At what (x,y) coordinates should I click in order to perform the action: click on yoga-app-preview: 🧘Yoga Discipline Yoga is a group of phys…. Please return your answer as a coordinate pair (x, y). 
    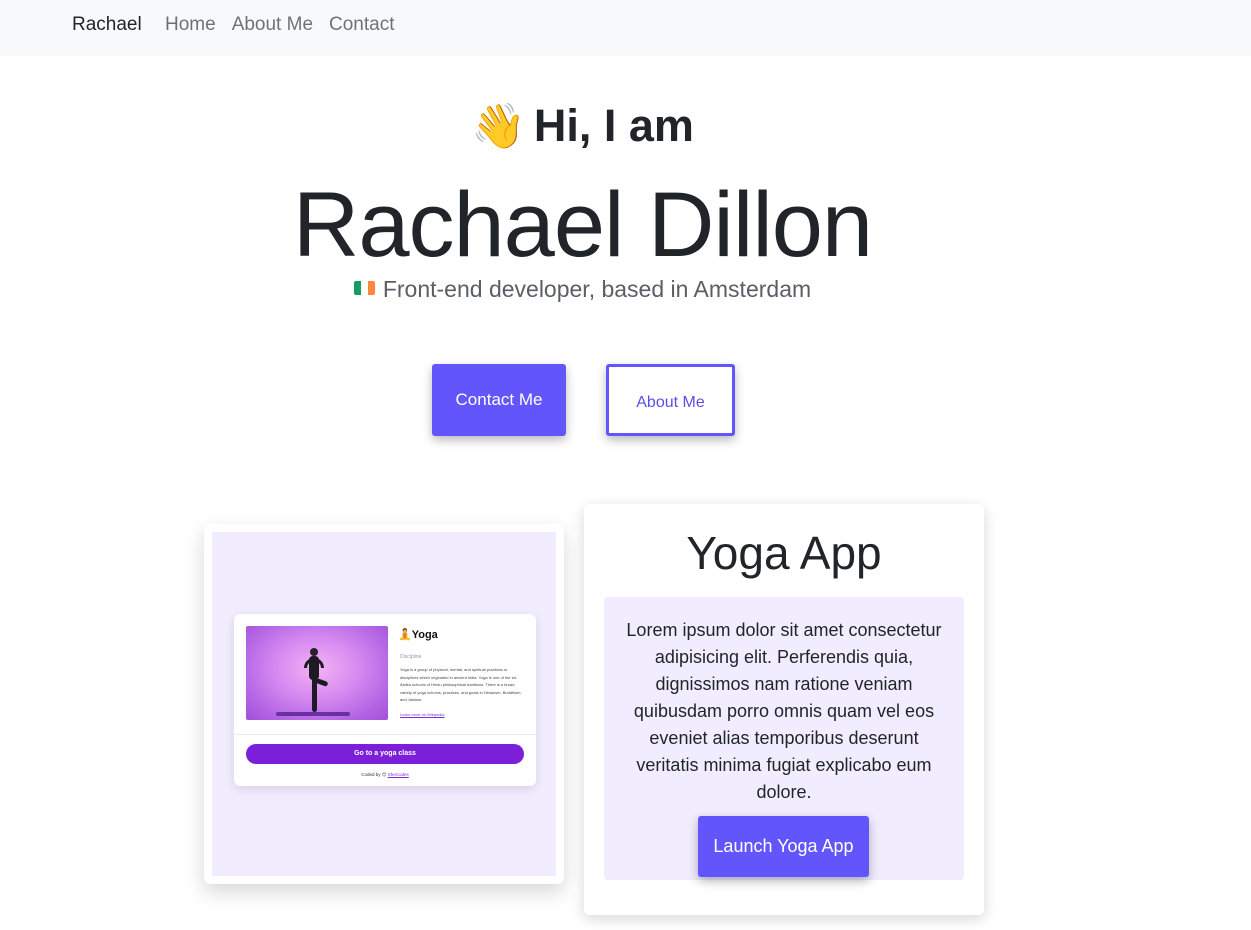
    Looking at the image, I should click on (385, 700).